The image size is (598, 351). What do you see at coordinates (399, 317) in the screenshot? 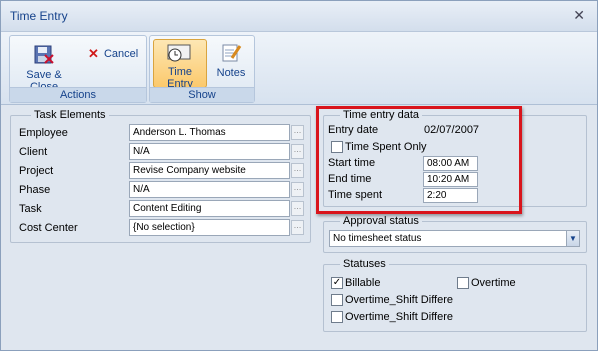
I see `ot-shift-differential-2-label: Overtime_Shift Differential` at bounding box center [399, 317].